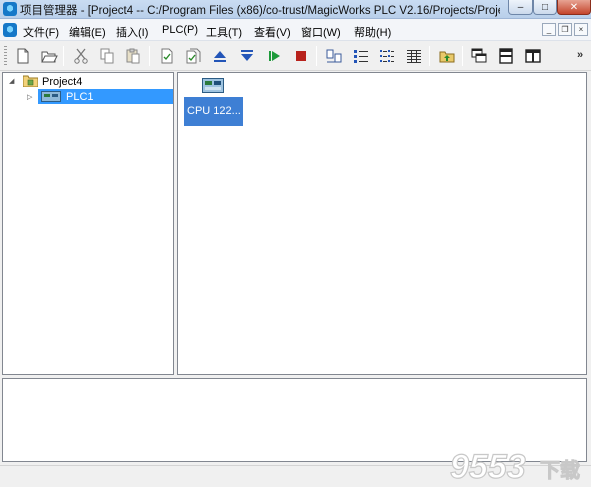 This screenshot has height=487, width=591. I want to click on grid-view-icon, so click(414, 56).